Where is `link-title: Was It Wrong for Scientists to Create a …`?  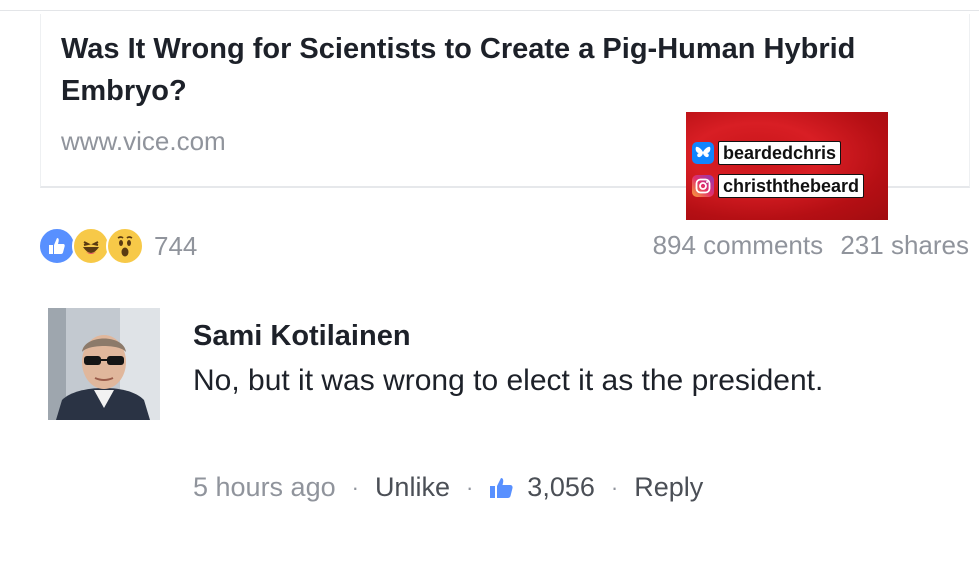
link-title: Was It Wrong for Scientists to Create a … is located at coordinates (511, 70).